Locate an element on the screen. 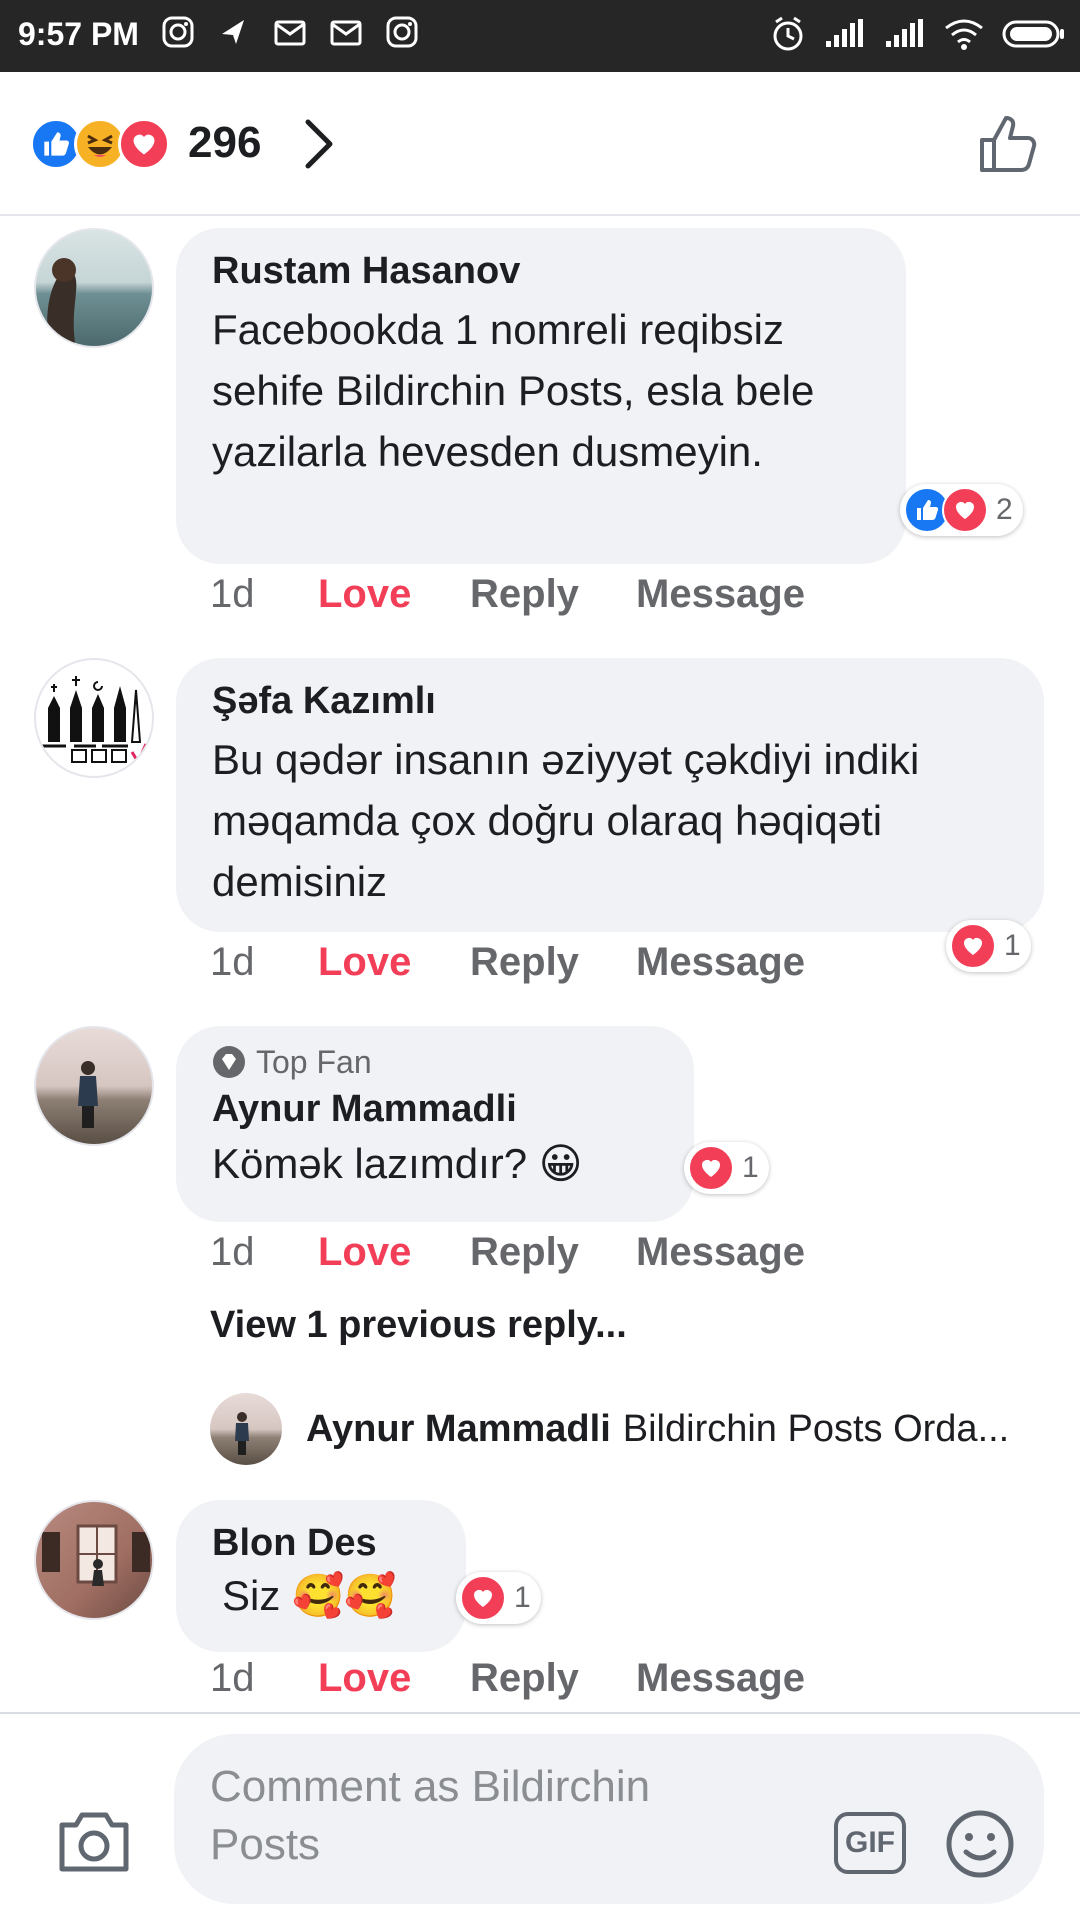 Image resolution: width=1080 pixels, height=1920 pixels. battery-icon is located at coordinates (1034, 36).